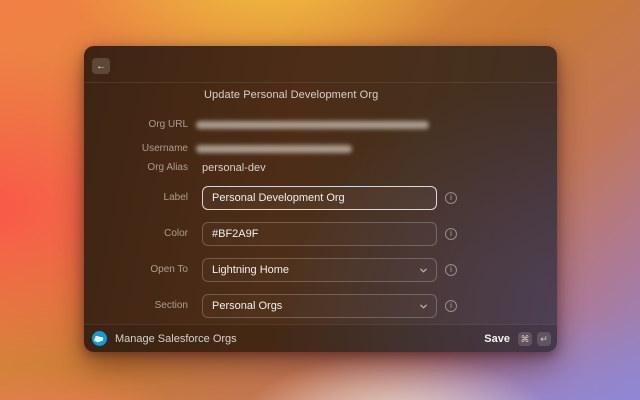 The image size is (640, 400). I want to click on open-to-row: Open To Lightning Home i, so click(320, 270).